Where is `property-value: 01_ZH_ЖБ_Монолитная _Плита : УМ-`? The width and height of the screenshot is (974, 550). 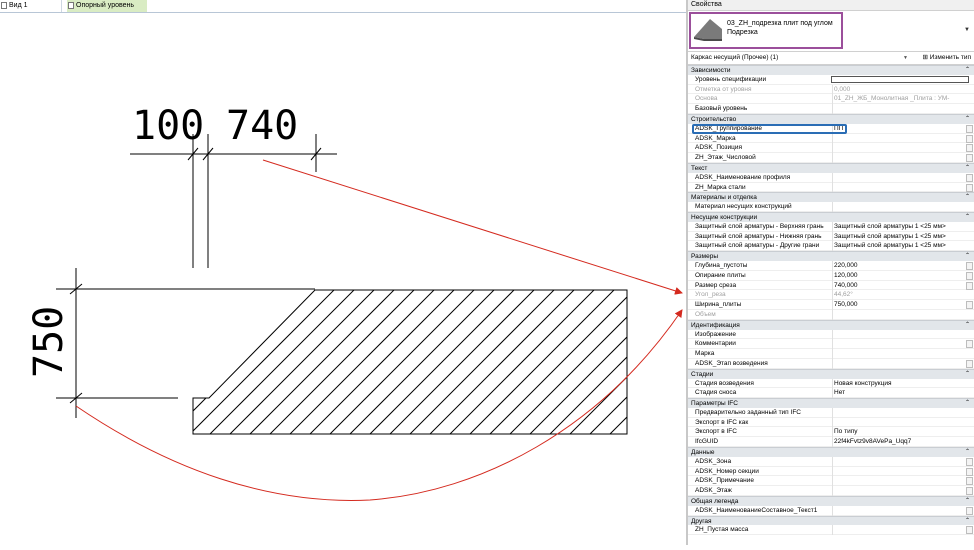 property-value: 01_ZH_ЖБ_Монолитная _Плита : УМ- is located at coordinates (900, 99).